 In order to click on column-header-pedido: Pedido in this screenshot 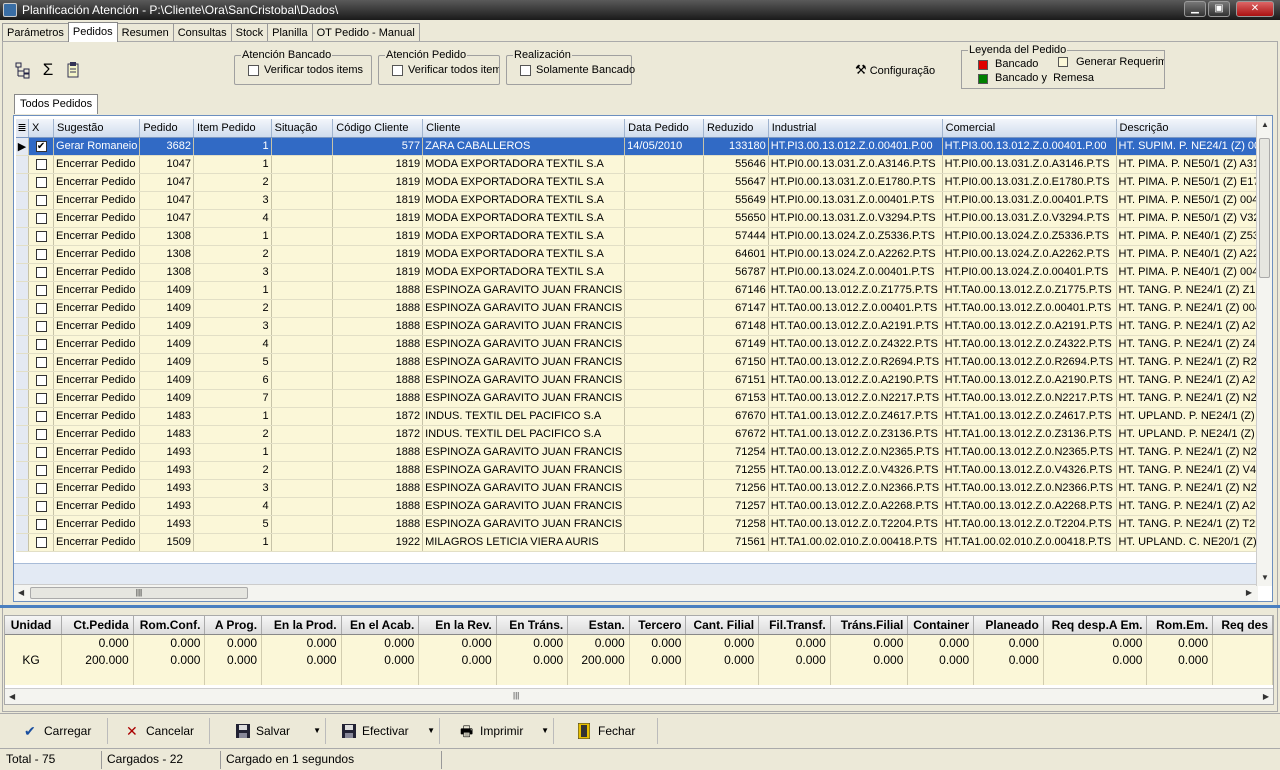, I will do `click(166, 128)`.